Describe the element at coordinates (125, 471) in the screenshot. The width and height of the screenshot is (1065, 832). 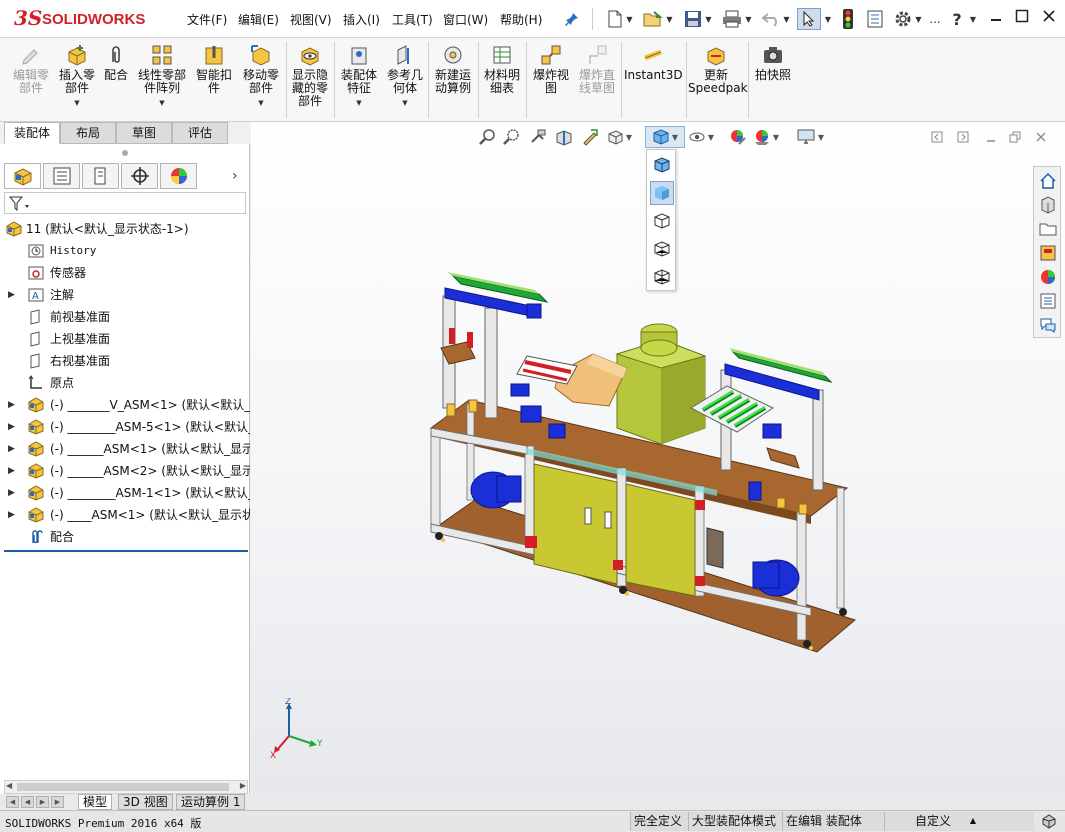
I see `tree-item: ▶ (-) ______ASM<2> (默认<默认_显示` at that location.